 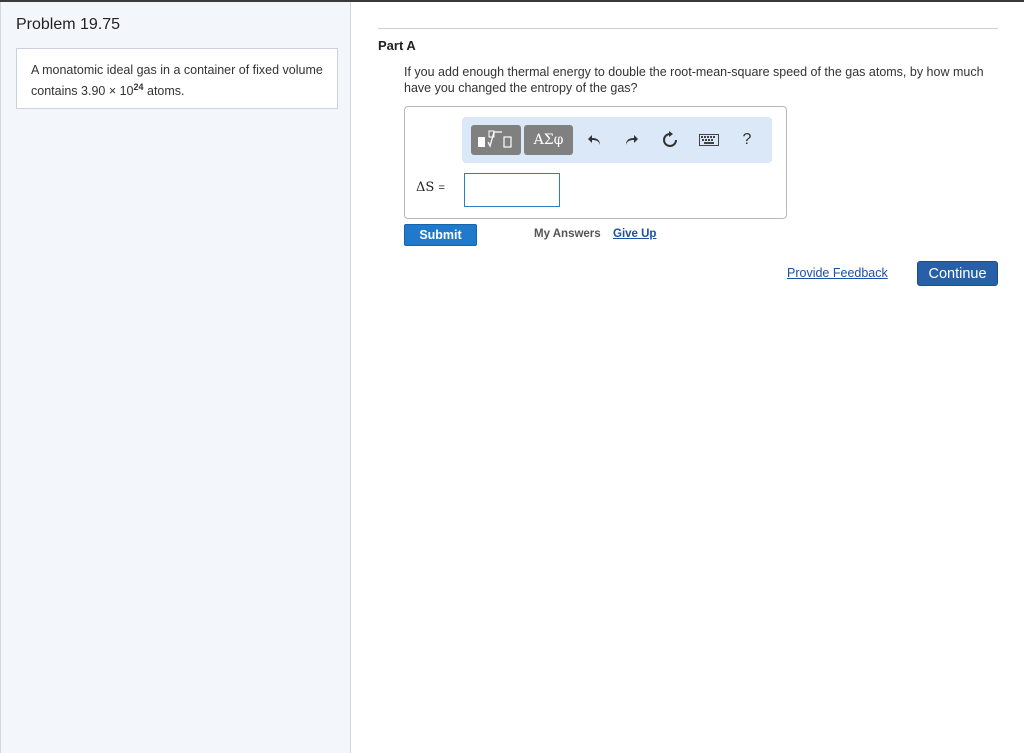 What do you see at coordinates (670, 140) in the screenshot?
I see `reset-icon` at bounding box center [670, 140].